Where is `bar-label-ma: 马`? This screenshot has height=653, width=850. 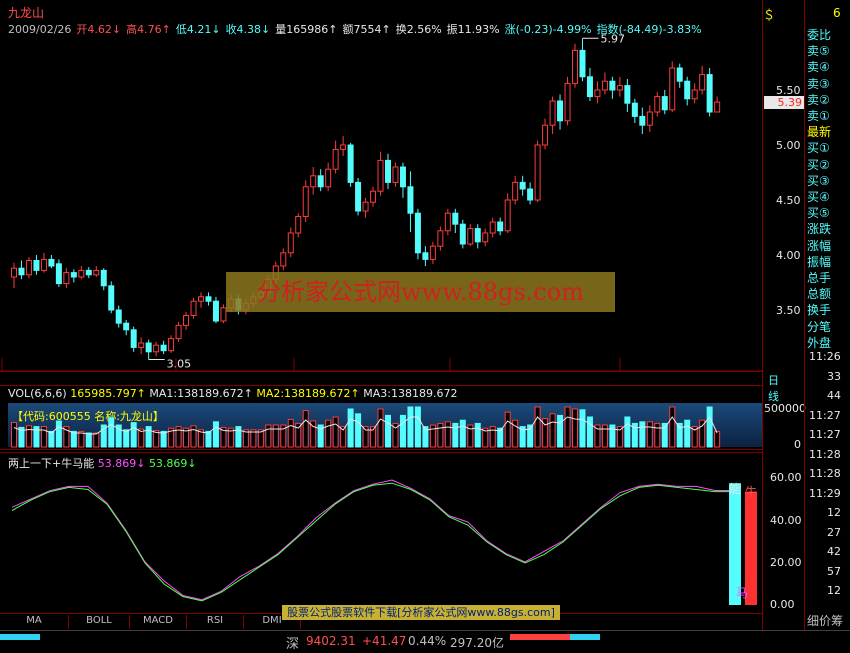
bar-label-ma: 马 is located at coordinates (742, 593).